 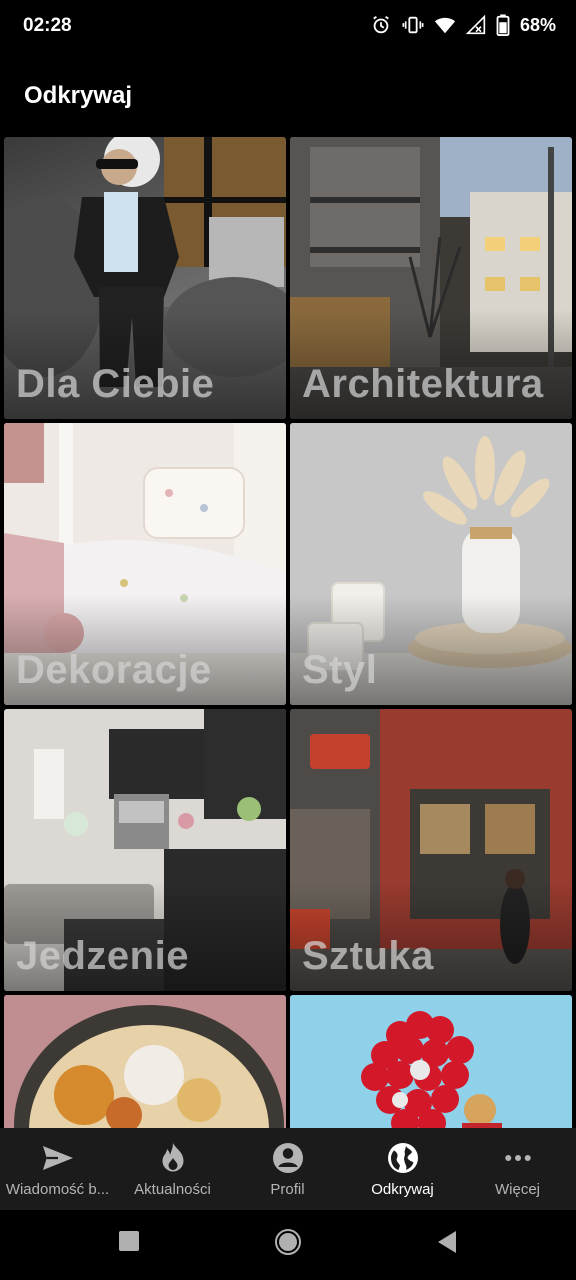 I want to click on send-icon, so click(x=58, y=1158).